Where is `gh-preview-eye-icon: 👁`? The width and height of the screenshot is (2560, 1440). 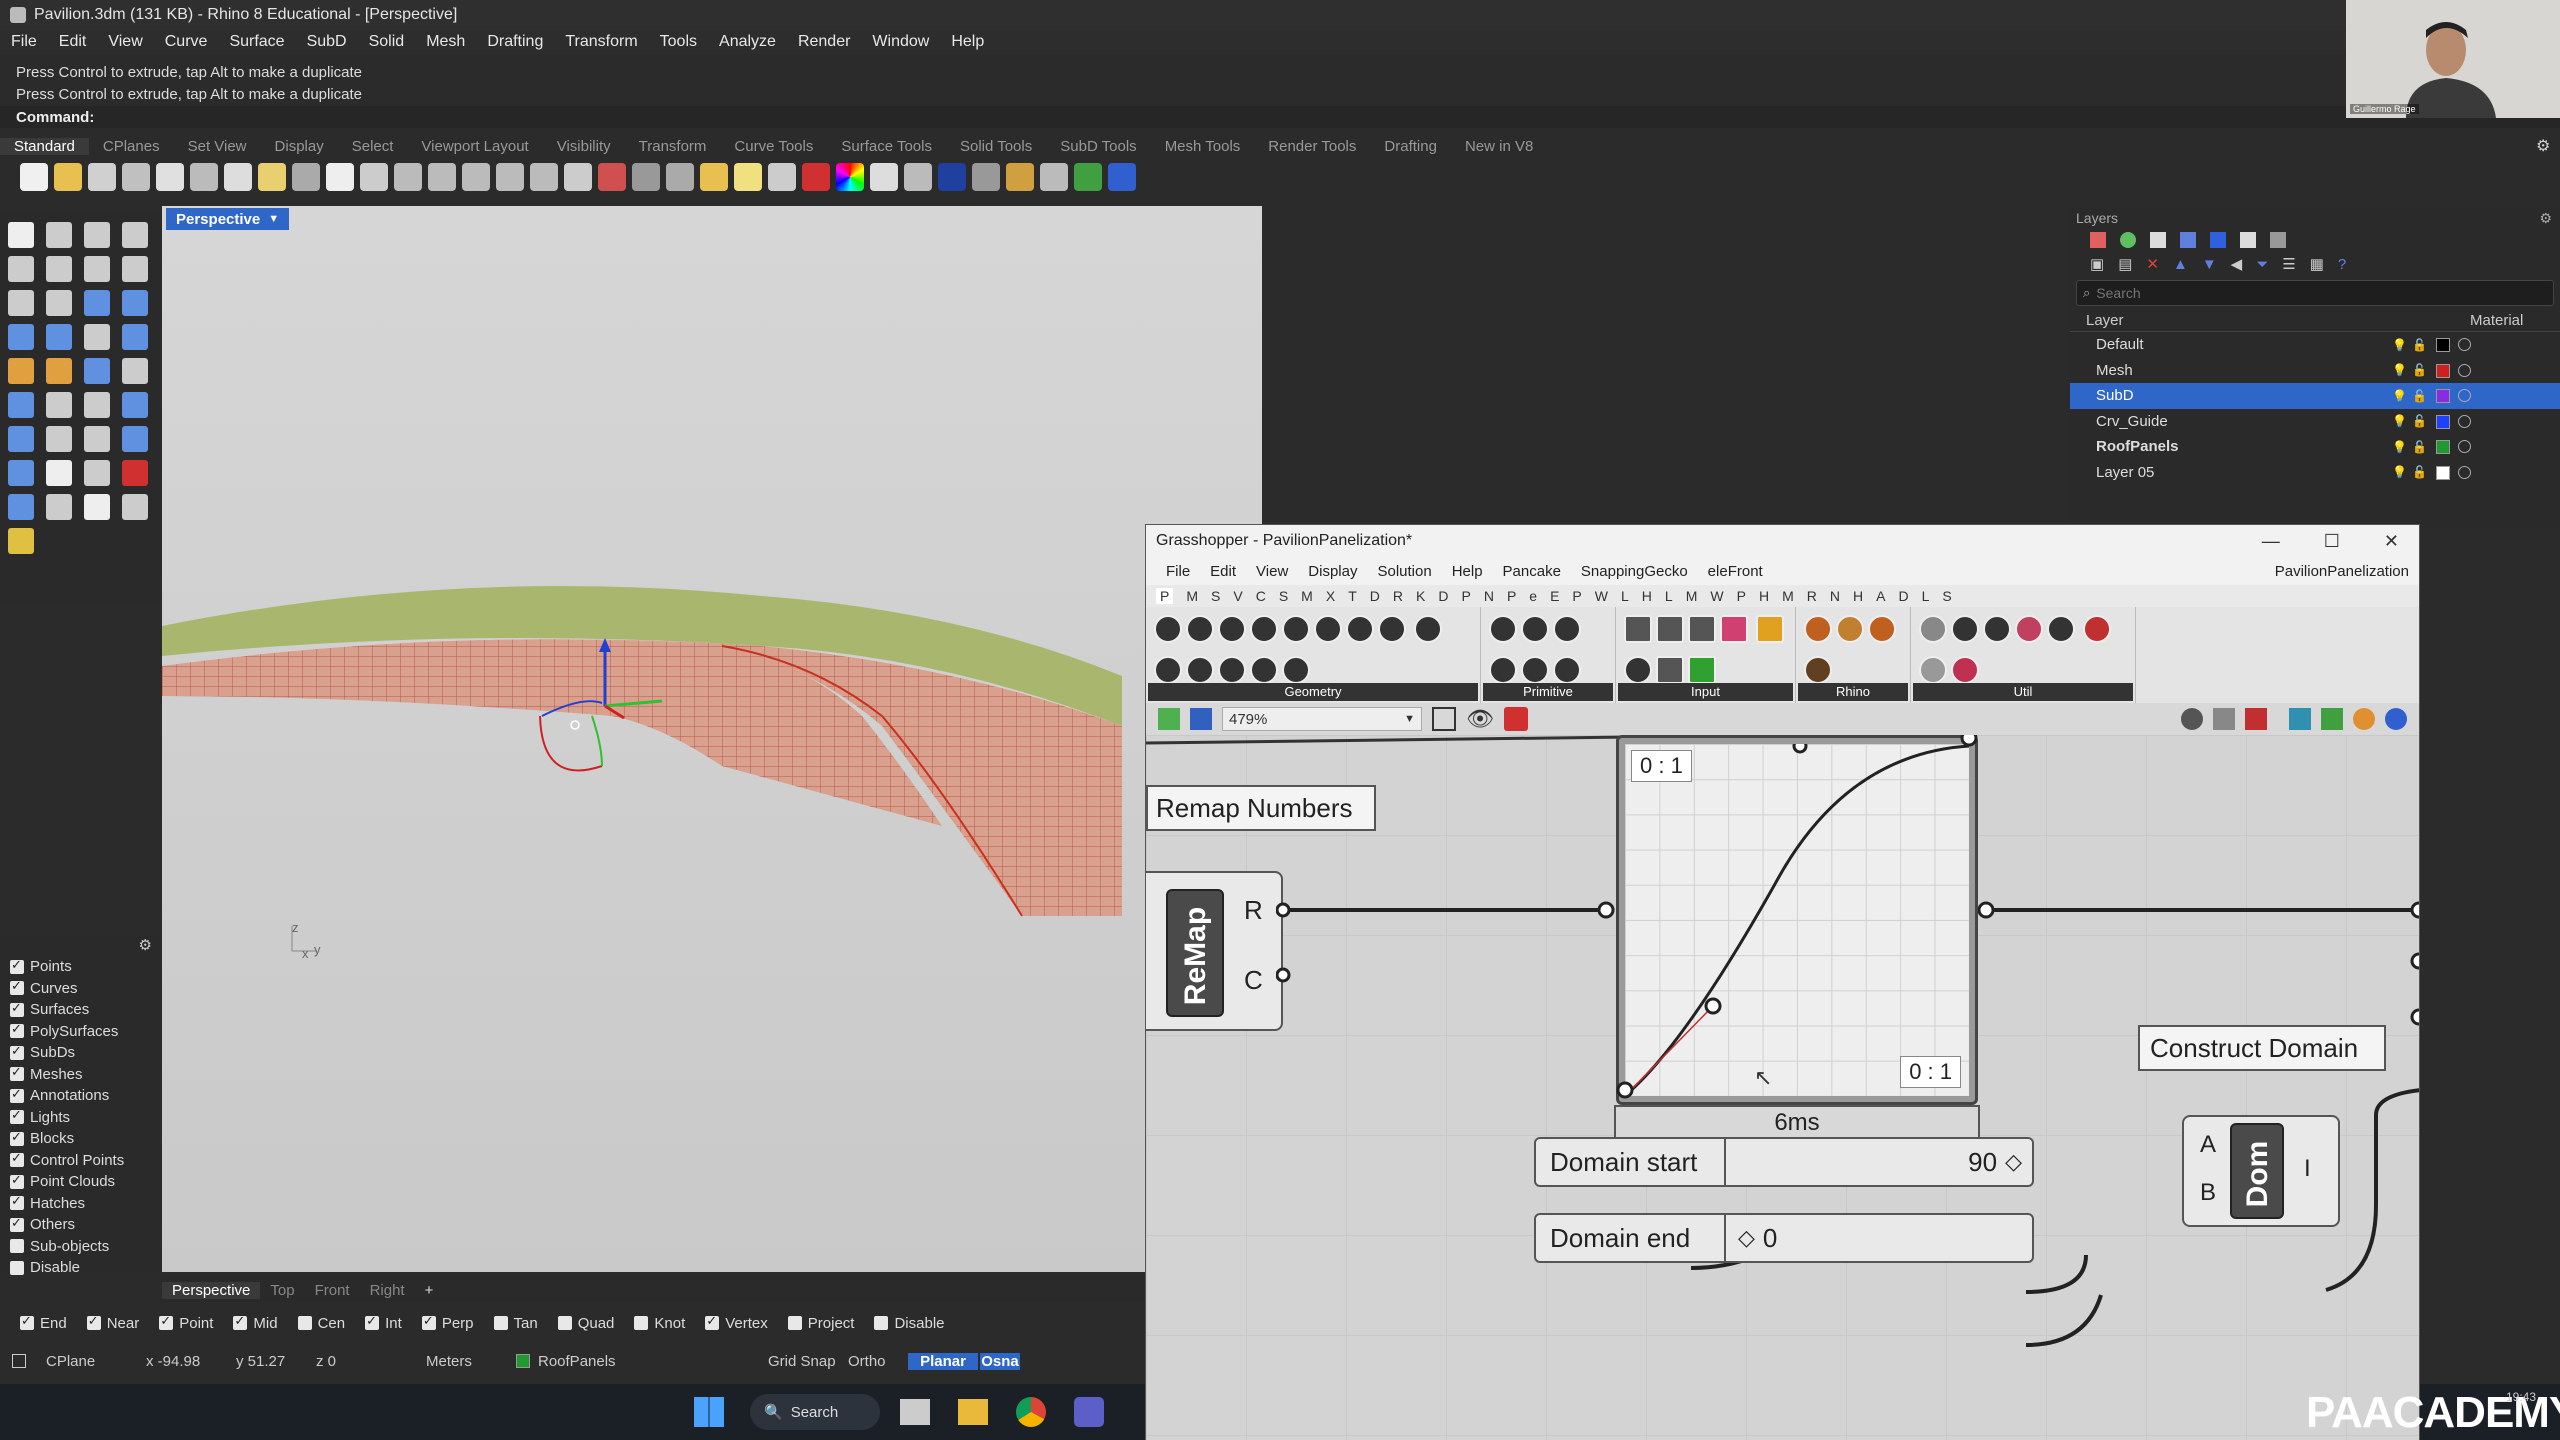
gh-preview-eye-icon: 👁 is located at coordinates (1480, 719).